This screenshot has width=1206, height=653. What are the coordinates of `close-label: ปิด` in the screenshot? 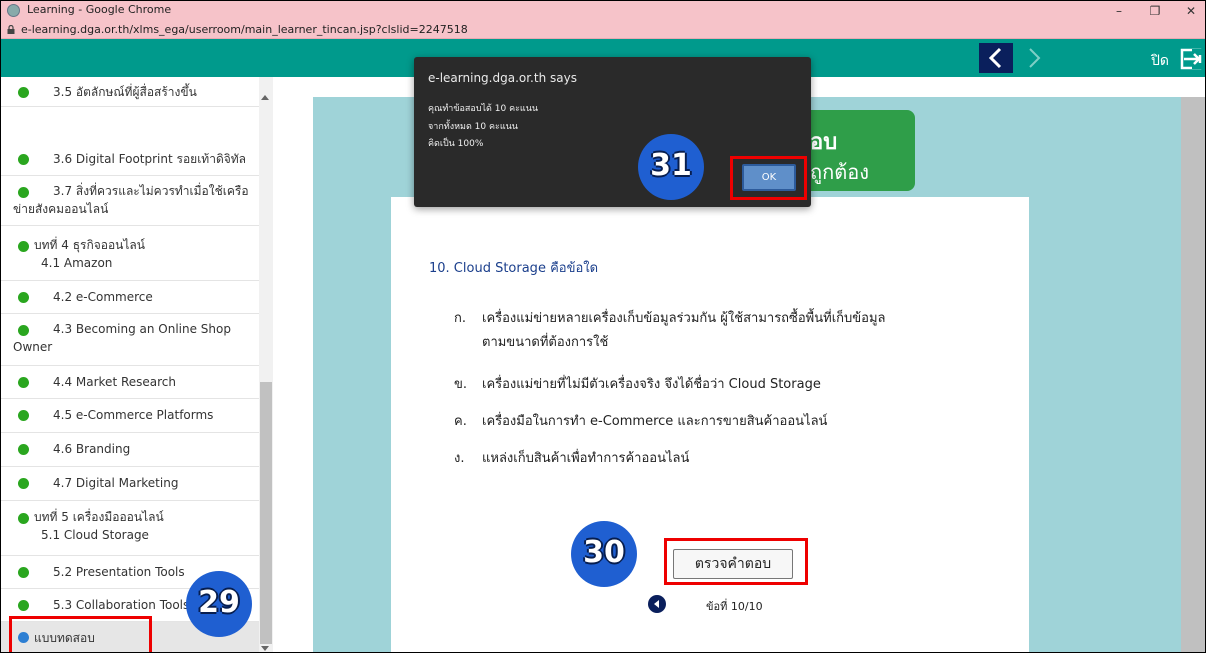 It's located at (1160, 61).